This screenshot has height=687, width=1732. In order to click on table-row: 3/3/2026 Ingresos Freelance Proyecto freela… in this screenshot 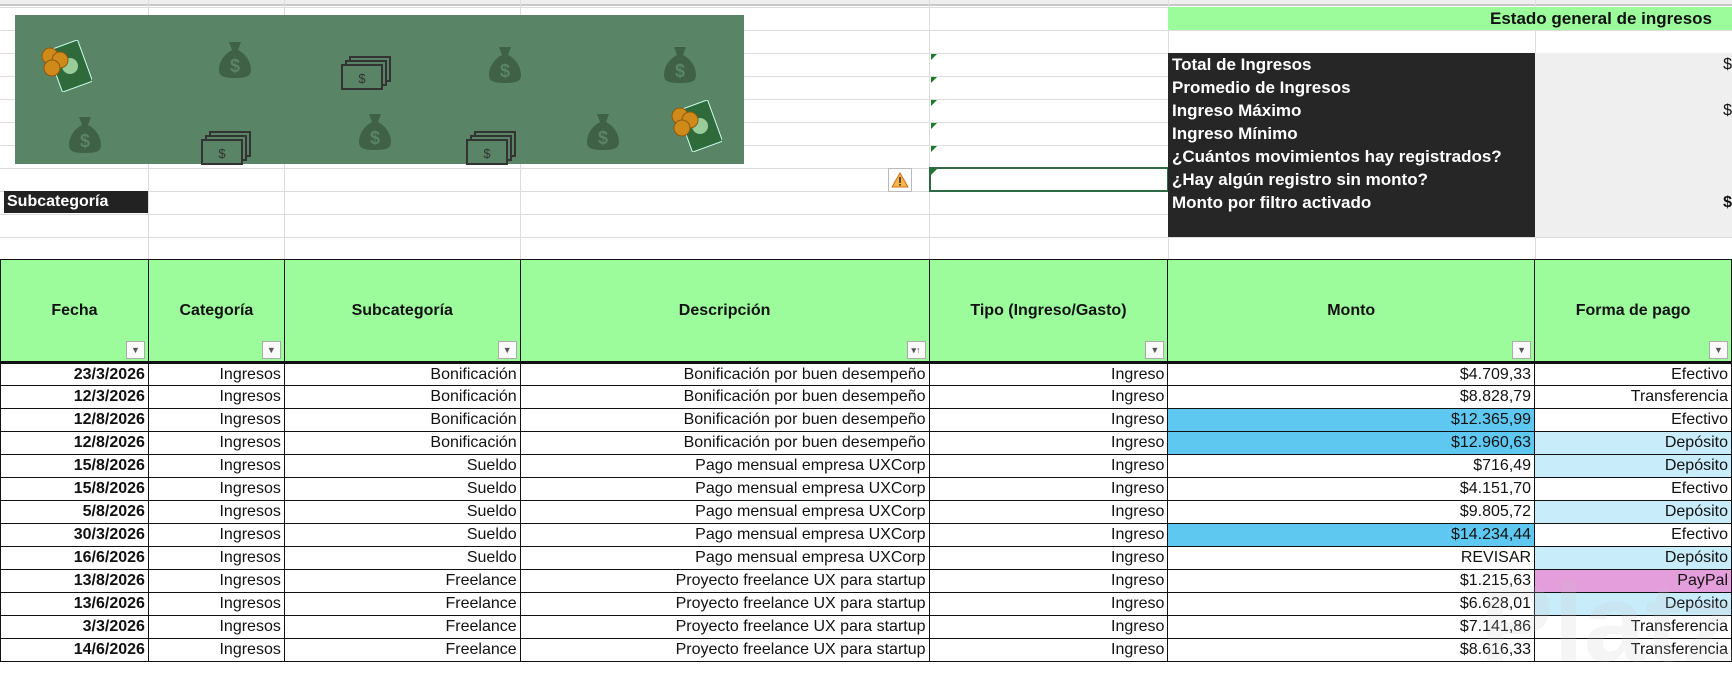, I will do `click(866, 627)`.